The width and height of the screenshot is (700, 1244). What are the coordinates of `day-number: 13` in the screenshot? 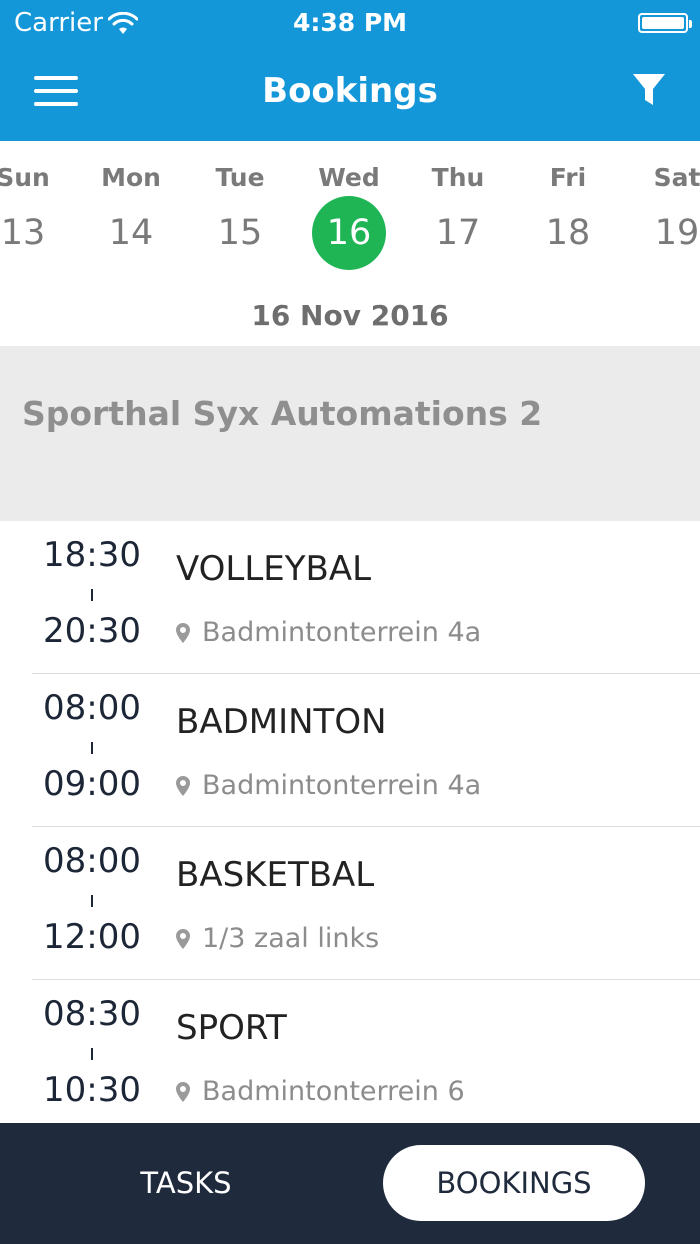 It's located at (23, 233).